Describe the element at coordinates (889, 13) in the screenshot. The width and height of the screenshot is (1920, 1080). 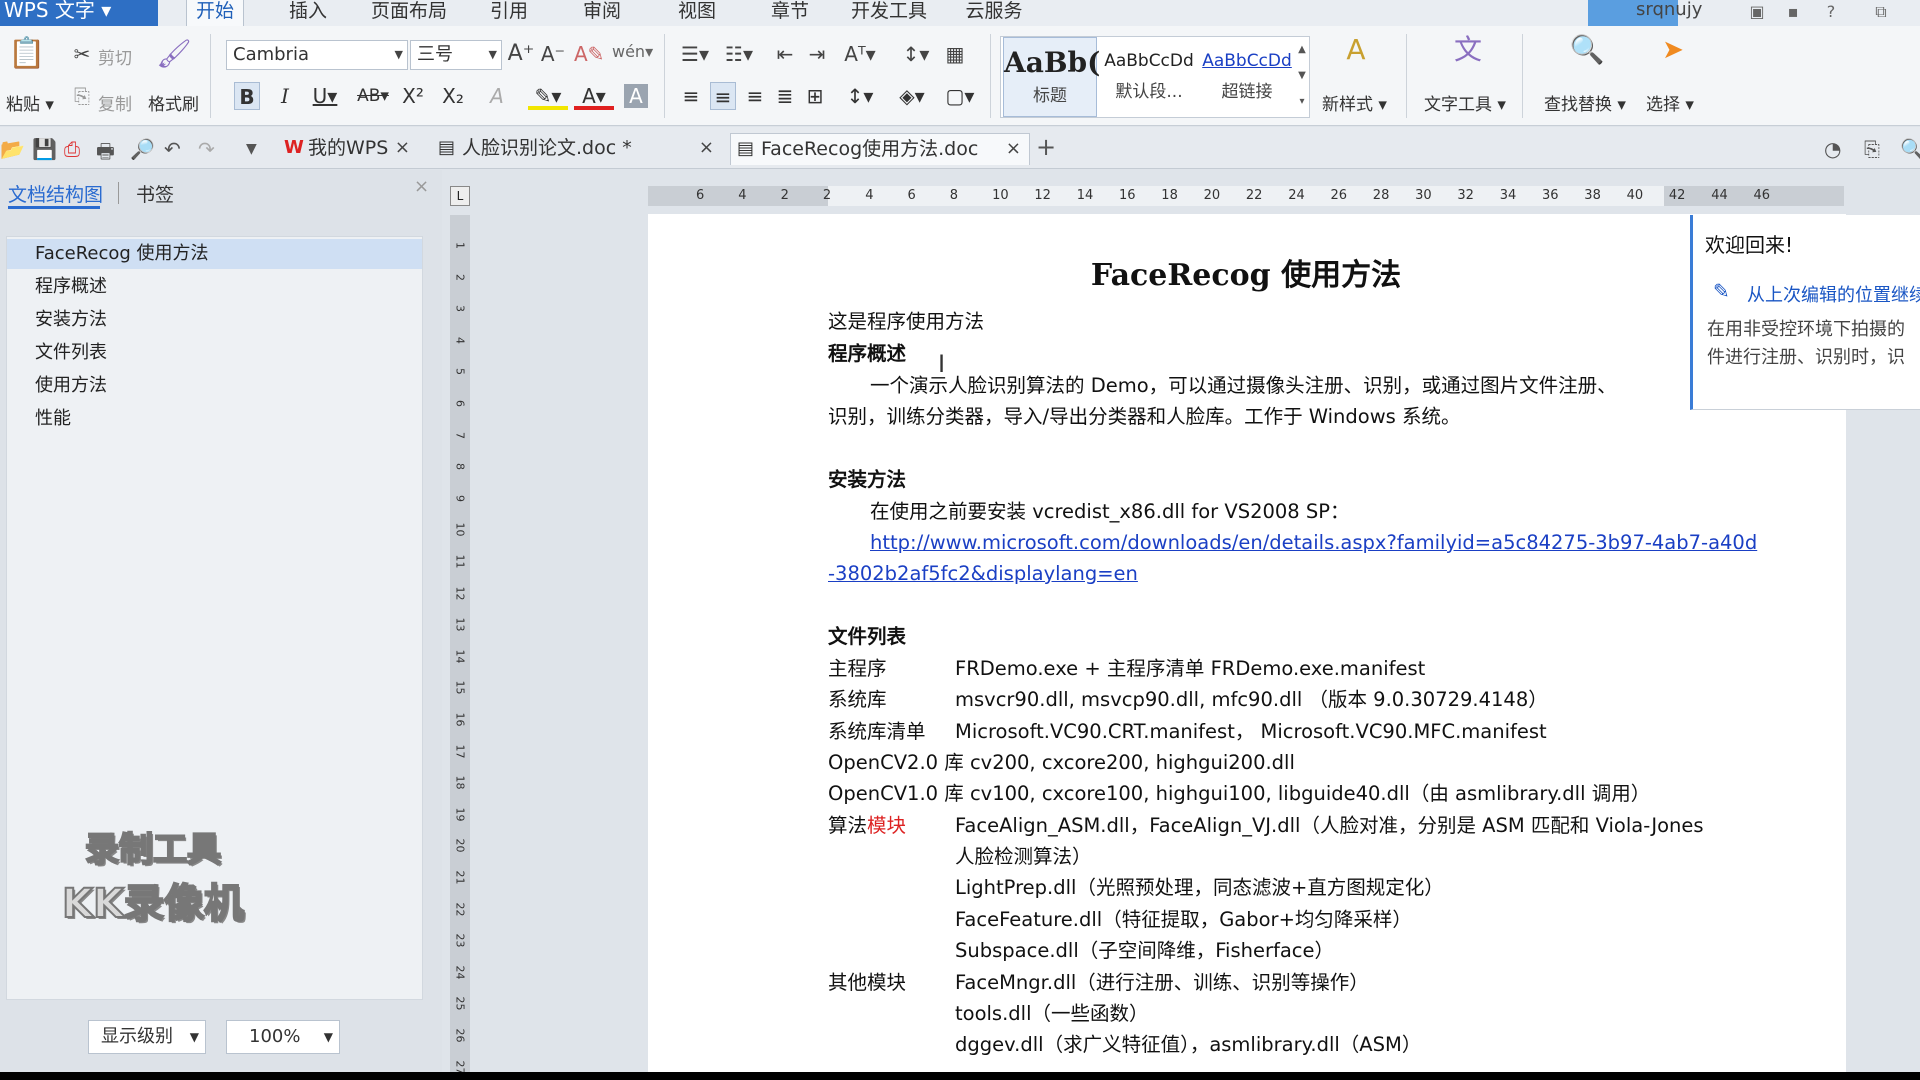
I see `tab-developer: 开发工具` at that location.